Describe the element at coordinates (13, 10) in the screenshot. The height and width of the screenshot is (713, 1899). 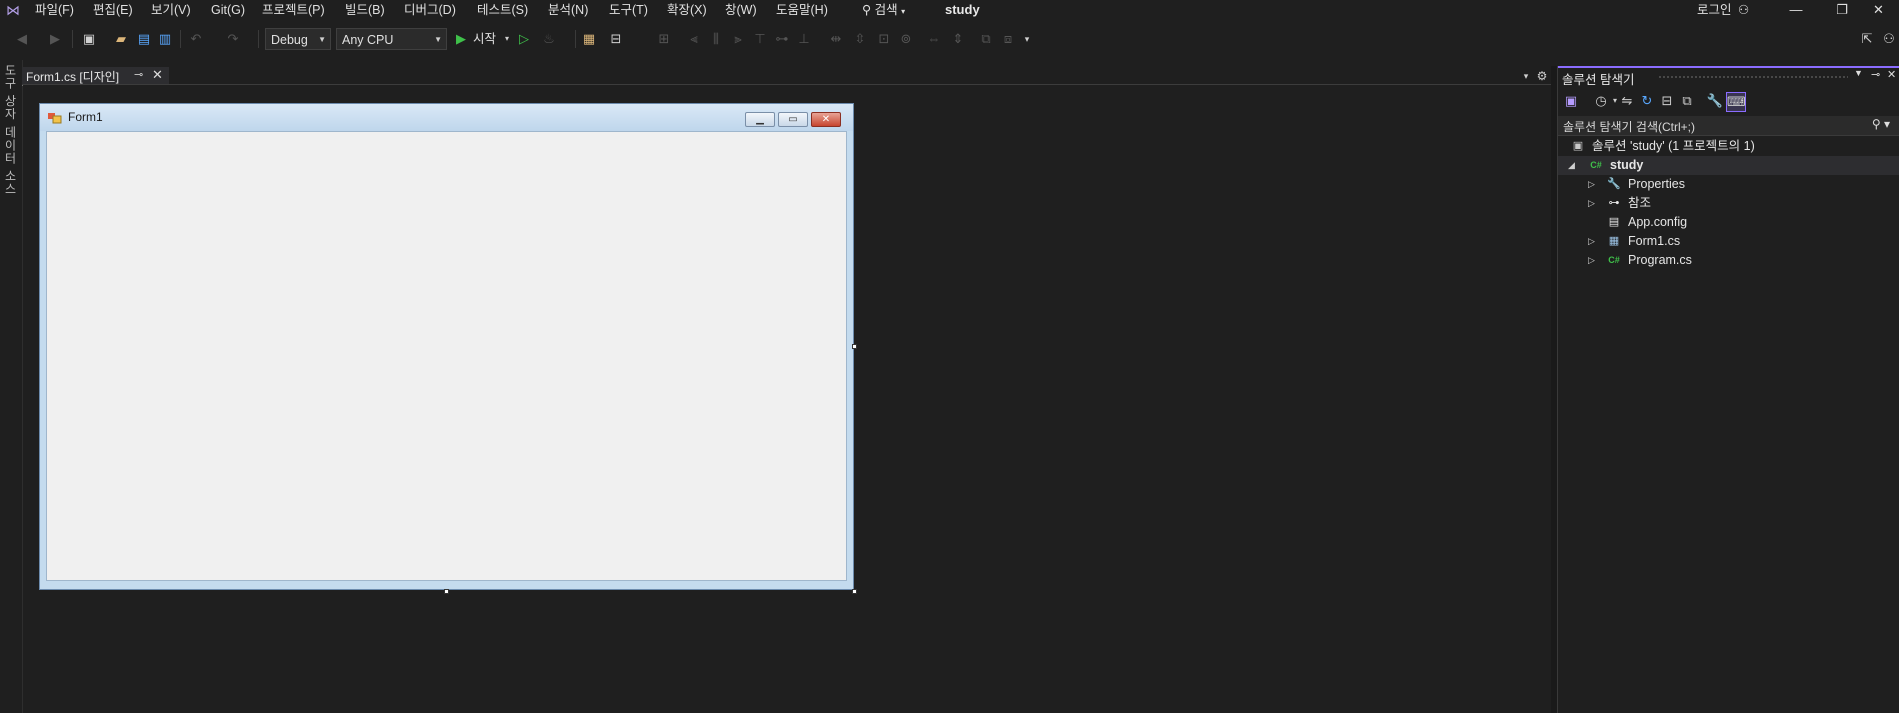
I see `visual-studio-logo-icon: ⋈` at that location.